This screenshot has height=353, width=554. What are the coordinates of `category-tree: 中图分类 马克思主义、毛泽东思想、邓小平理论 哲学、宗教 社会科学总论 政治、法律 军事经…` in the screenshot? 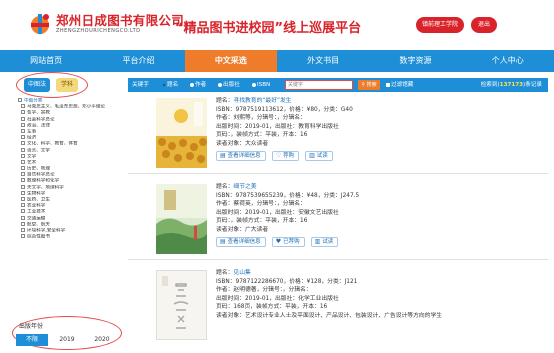 It's located at (72, 169).